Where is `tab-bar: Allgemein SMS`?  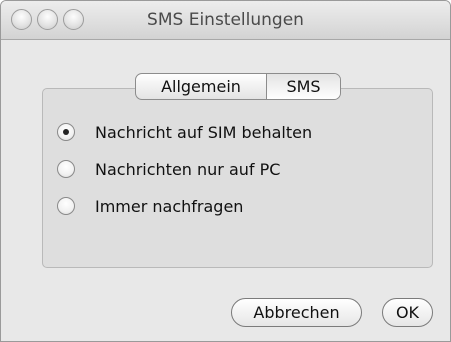 tab-bar: Allgemein SMS is located at coordinates (238, 86).